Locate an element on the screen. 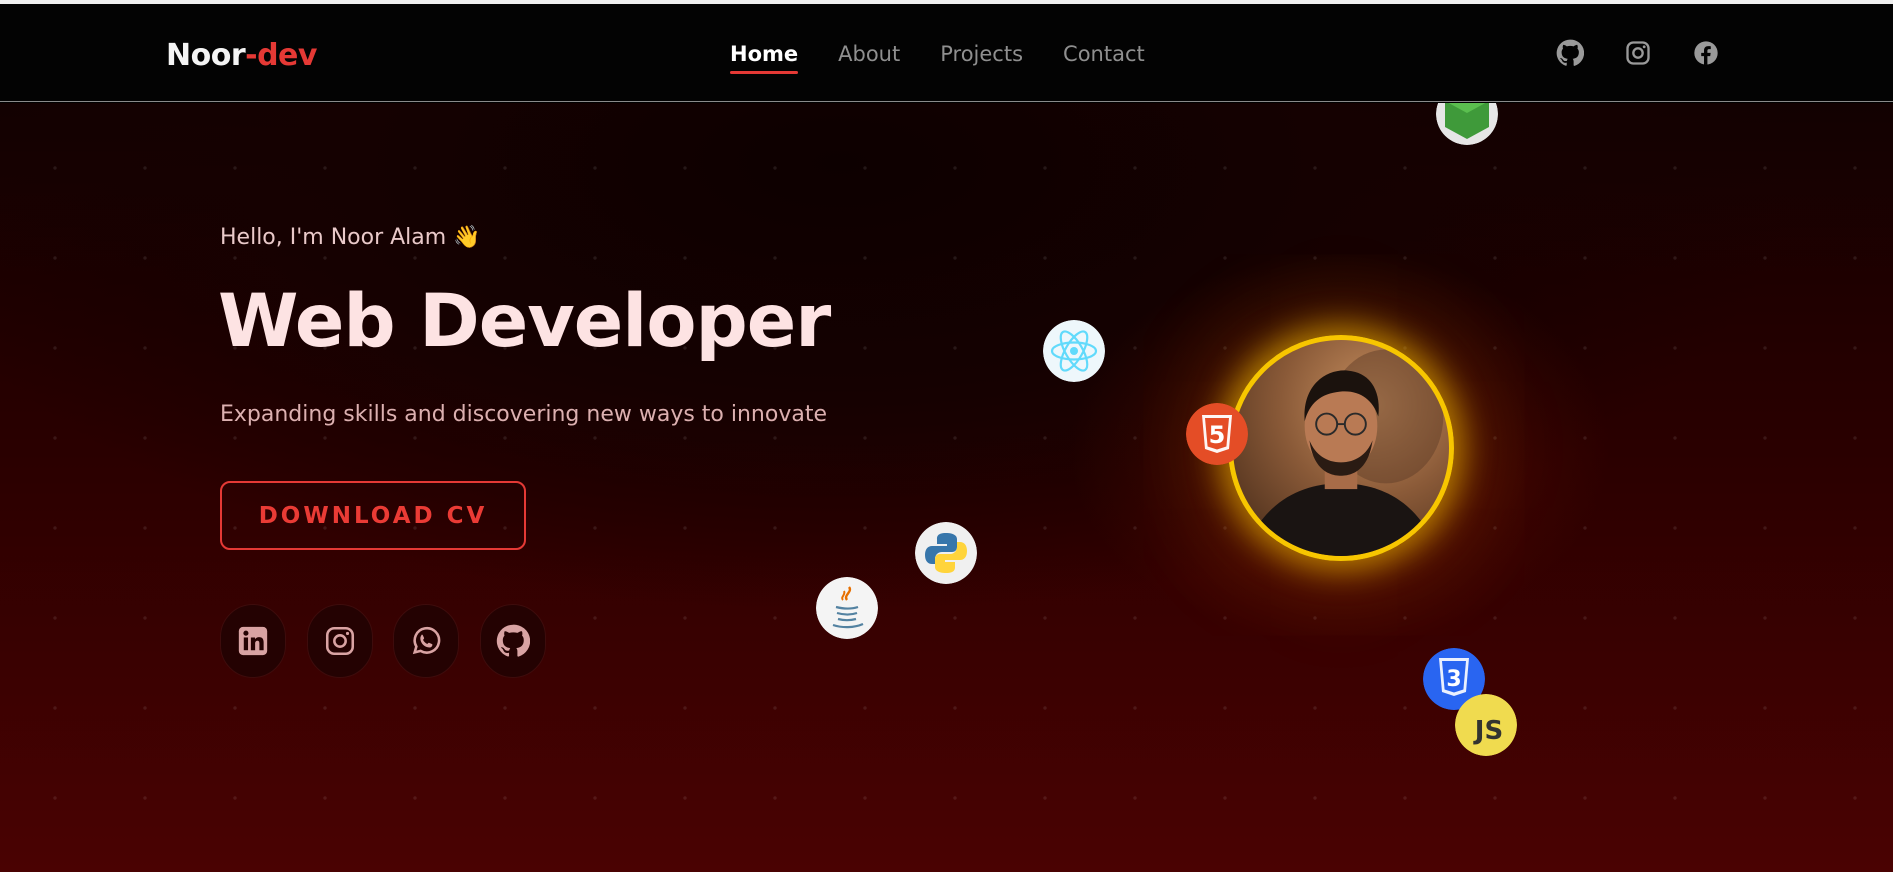 The image size is (1893, 872). react-icon is located at coordinates (1074, 351).